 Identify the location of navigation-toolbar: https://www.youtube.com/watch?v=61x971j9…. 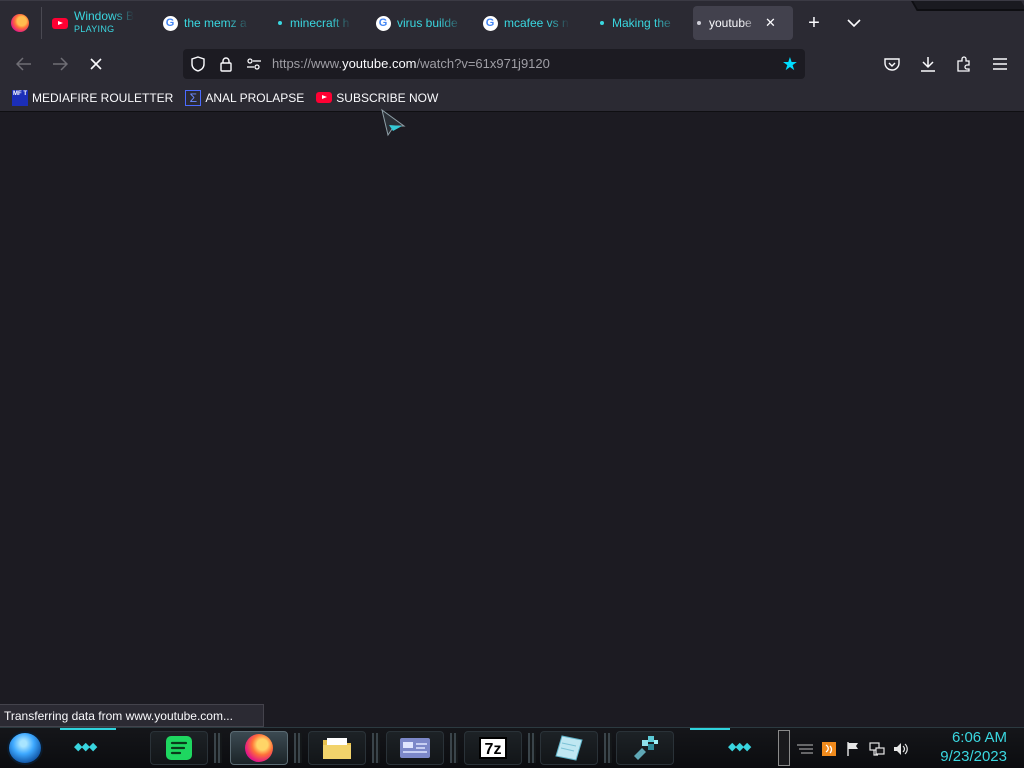
(512, 64).